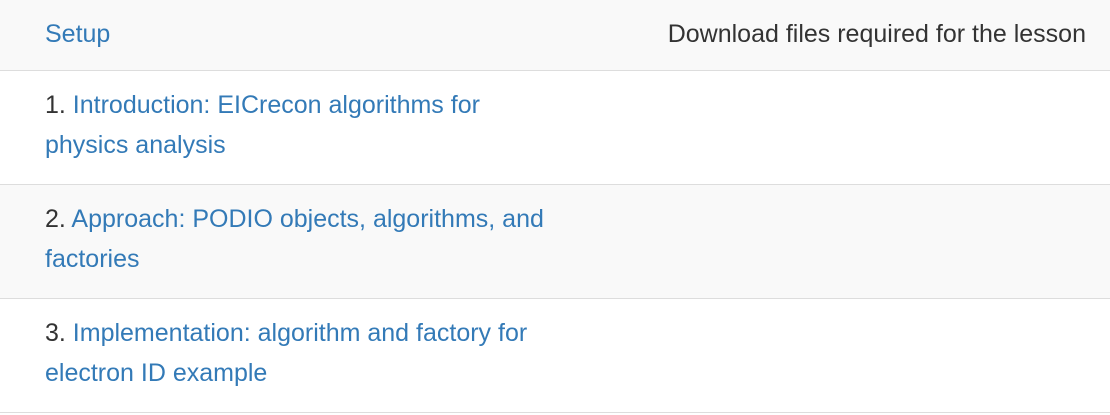  I want to click on episode-title-cell: Setup, so click(280, 35).